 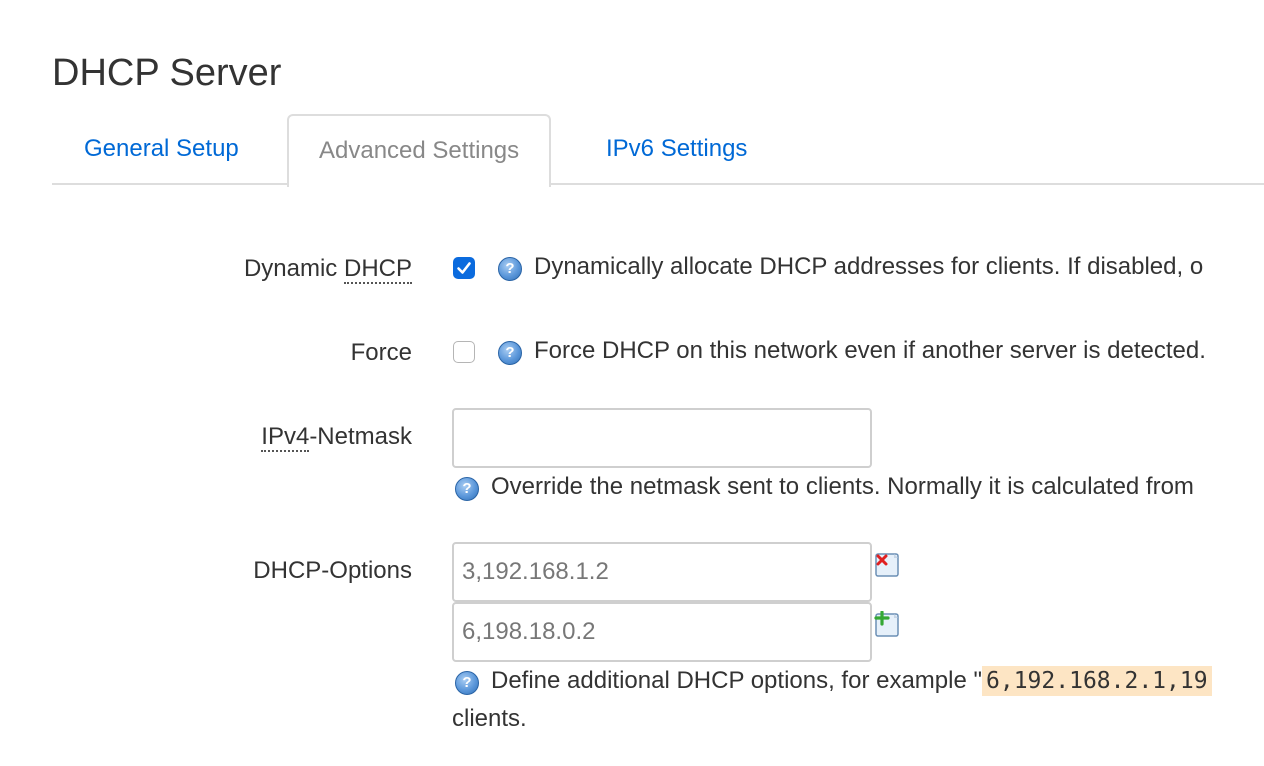 What do you see at coordinates (419, 150) in the screenshot?
I see `tab-advanced-settings: Advanced Settings` at bounding box center [419, 150].